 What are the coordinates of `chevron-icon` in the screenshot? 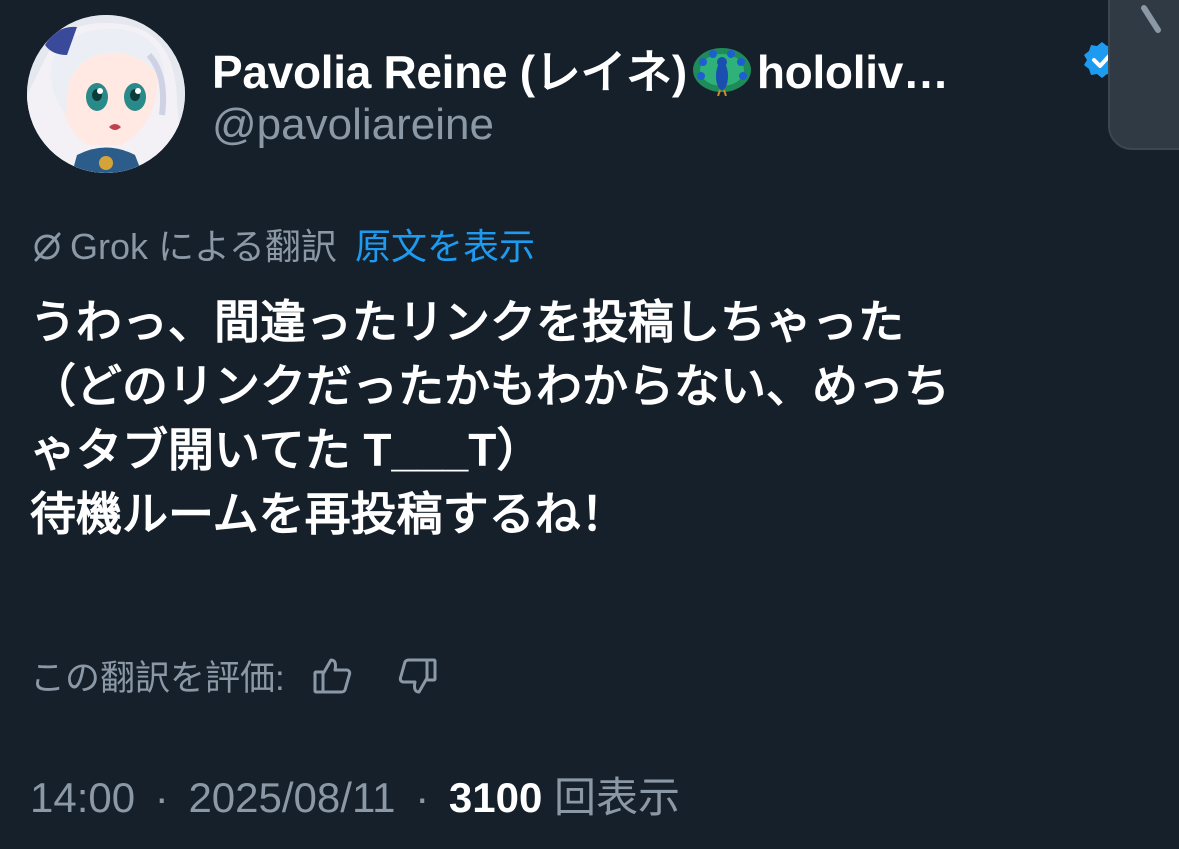 It's located at (1151, 19).